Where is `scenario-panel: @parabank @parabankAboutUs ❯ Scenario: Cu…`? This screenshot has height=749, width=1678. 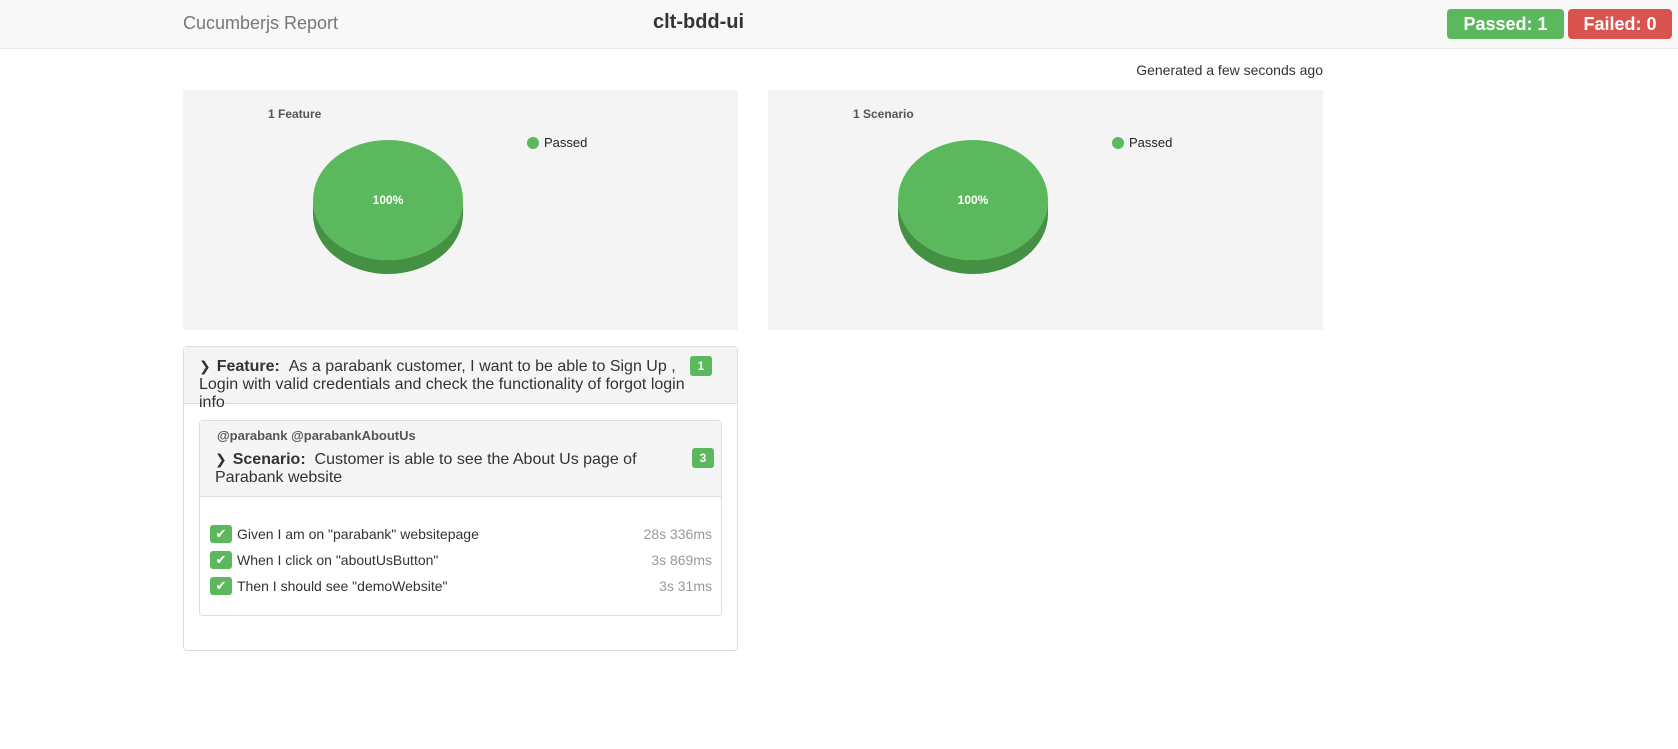 scenario-panel: @parabank @parabankAboutUs ❯ Scenario: Cu… is located at coordinates (460, 518).